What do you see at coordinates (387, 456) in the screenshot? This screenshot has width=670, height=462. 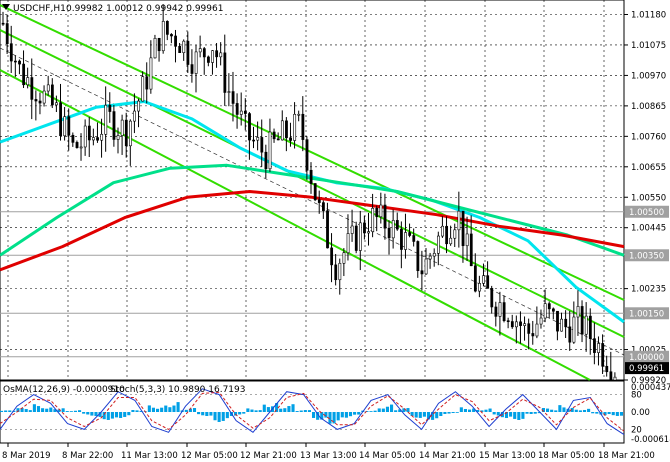 I see `time-tick-label: 14 Mar 05:00` at bounding box center [387, 456].